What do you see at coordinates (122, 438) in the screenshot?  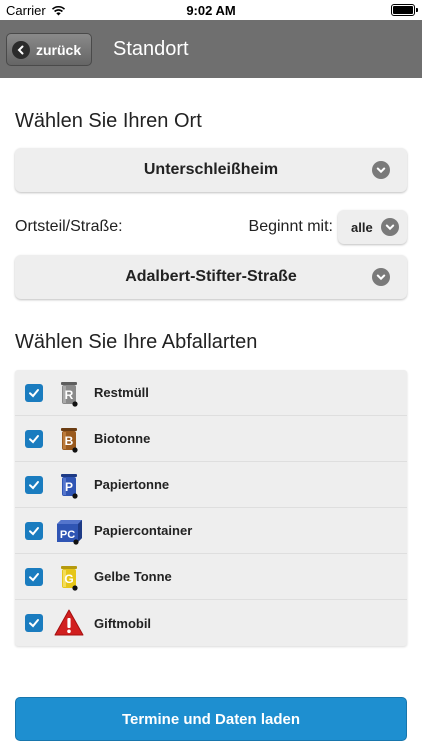 I see `waste-item-label: Biotonne` at bounding box center [122, 438].